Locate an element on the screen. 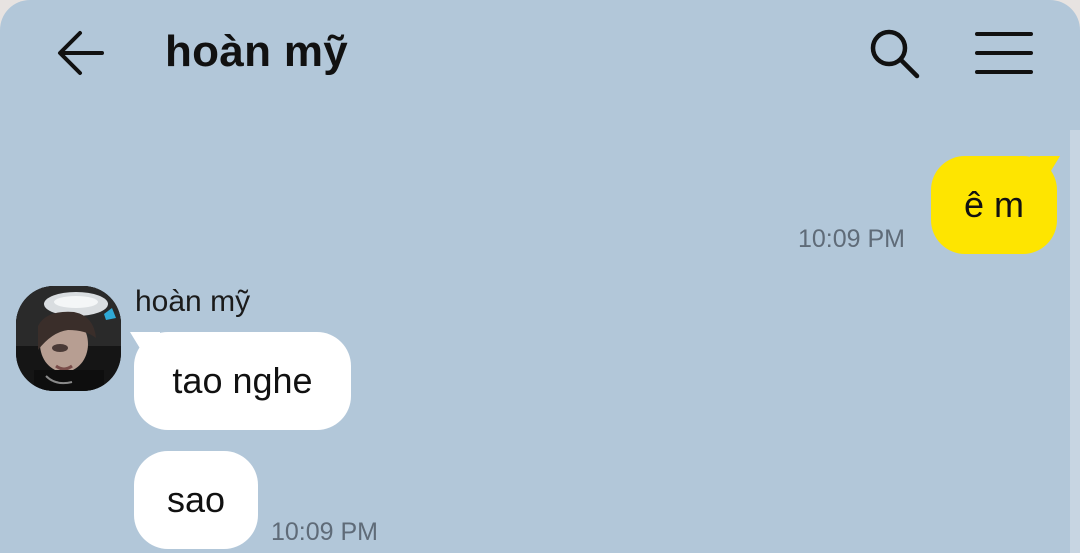 The width and height of the screenshot is (1080, 553). search-button is located at coordinates (894, 53).